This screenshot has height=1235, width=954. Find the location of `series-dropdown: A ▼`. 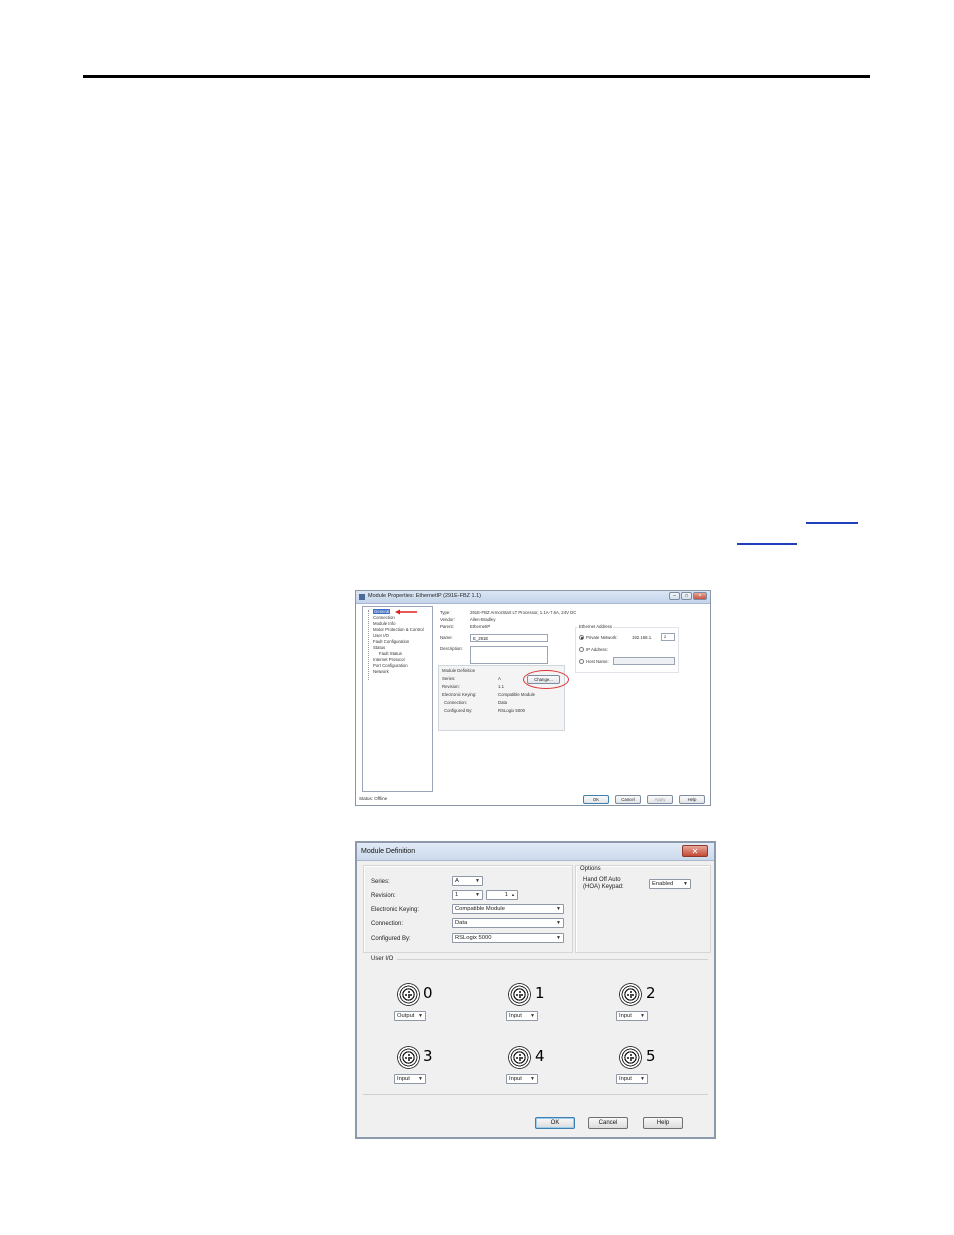

series-dropdown: A ▼ is located at coordinates (467, 881).